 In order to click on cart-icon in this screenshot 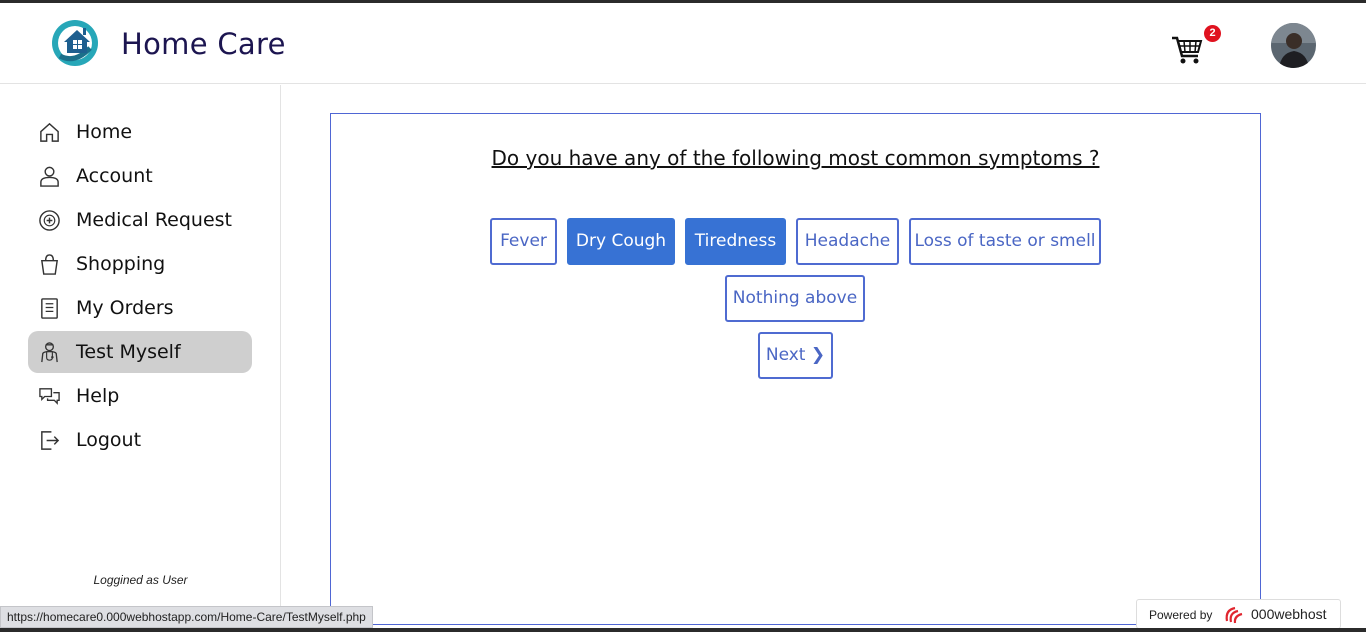, I will do `click(1187, 49)`.